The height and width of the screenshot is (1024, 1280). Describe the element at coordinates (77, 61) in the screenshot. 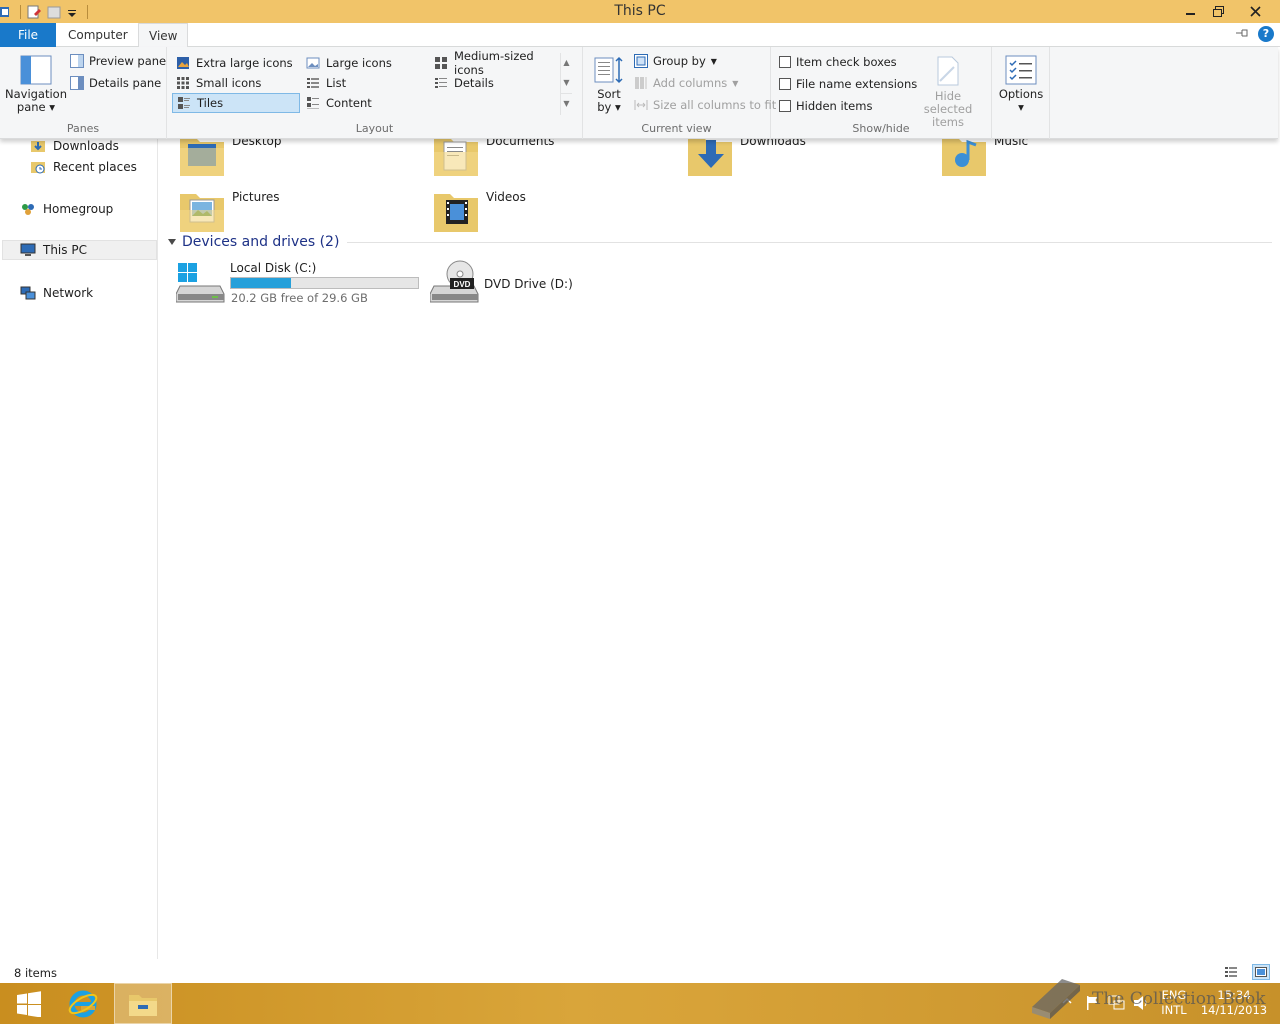

I see `preview-pane-icon` at that location.